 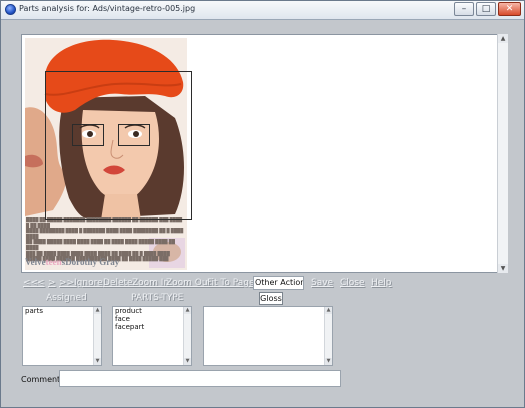 What do you see at coordinates (62, 311) in the screenshot?
I see `assigned-item: parts` at bounding box center [62, 311].